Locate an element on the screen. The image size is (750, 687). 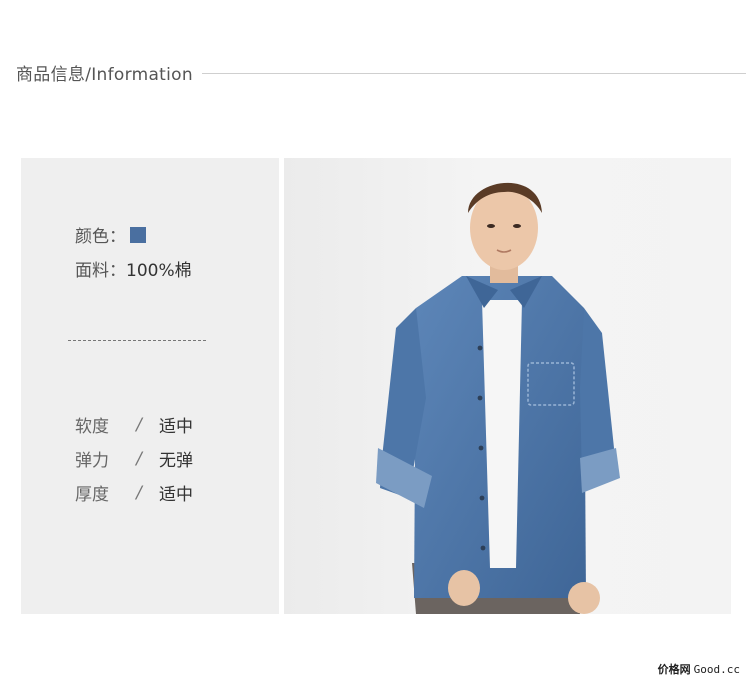
dashed-divider is located at coordinates (137, 340).